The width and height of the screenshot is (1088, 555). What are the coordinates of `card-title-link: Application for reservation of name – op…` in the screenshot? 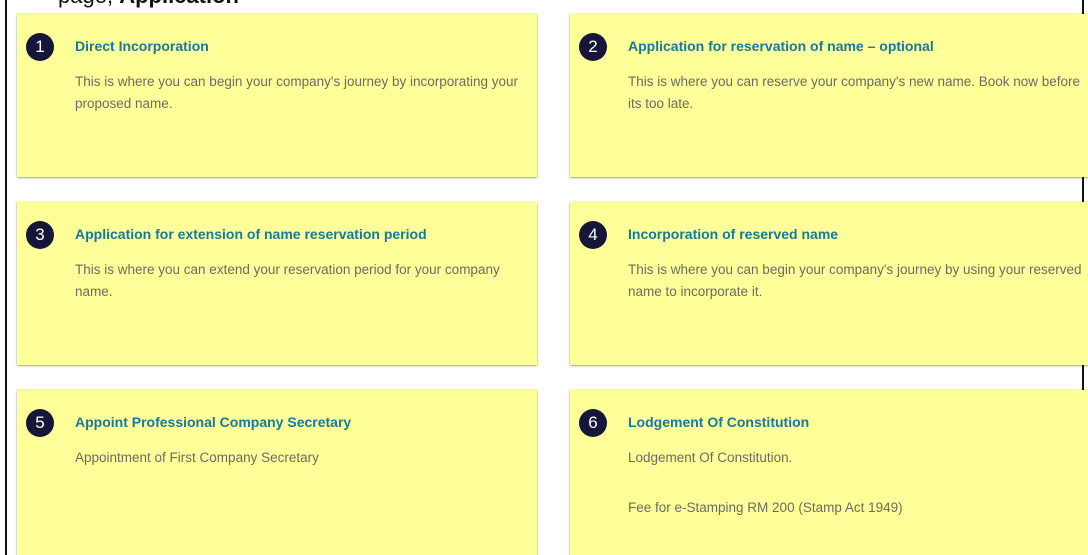 It's located at (781, 46).